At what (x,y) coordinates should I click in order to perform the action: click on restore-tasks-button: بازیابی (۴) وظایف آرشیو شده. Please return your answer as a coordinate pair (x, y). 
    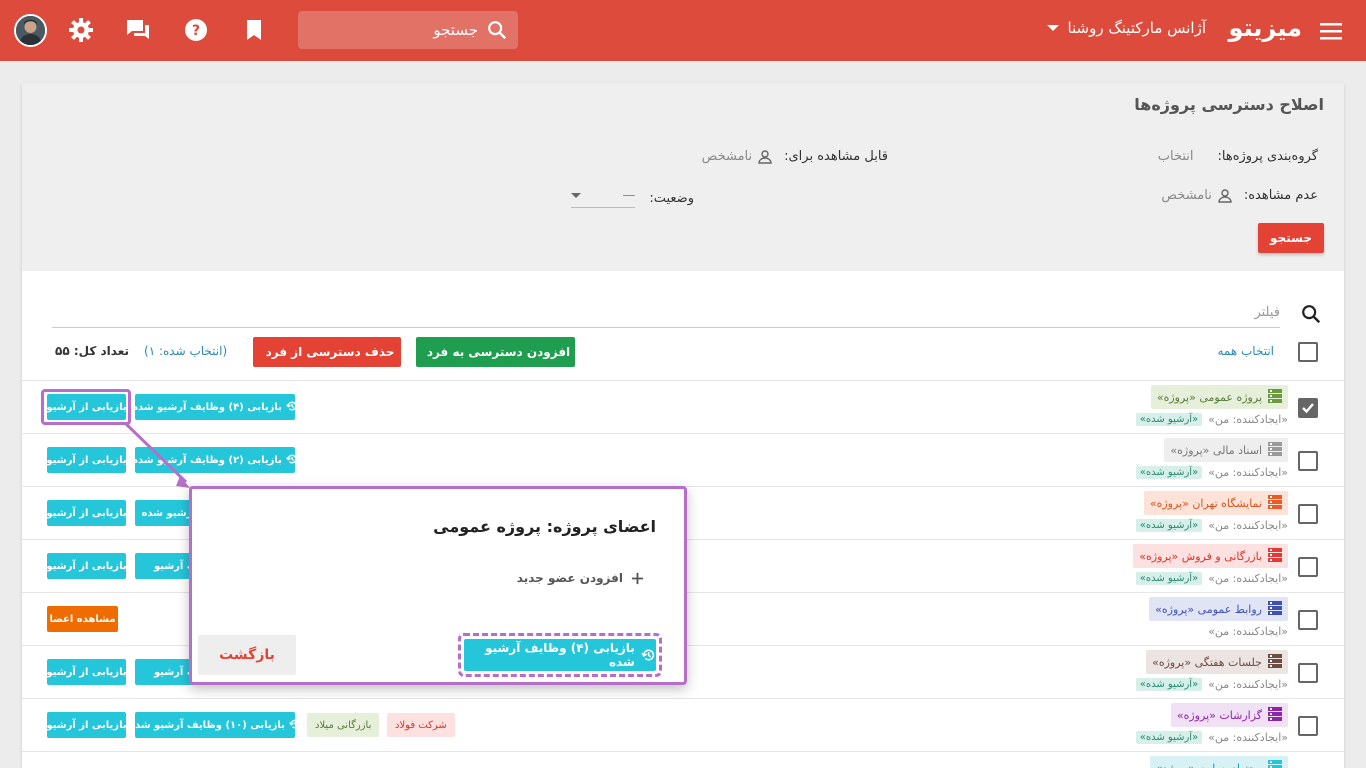
    Looking at the image, I should click on (214, 407).